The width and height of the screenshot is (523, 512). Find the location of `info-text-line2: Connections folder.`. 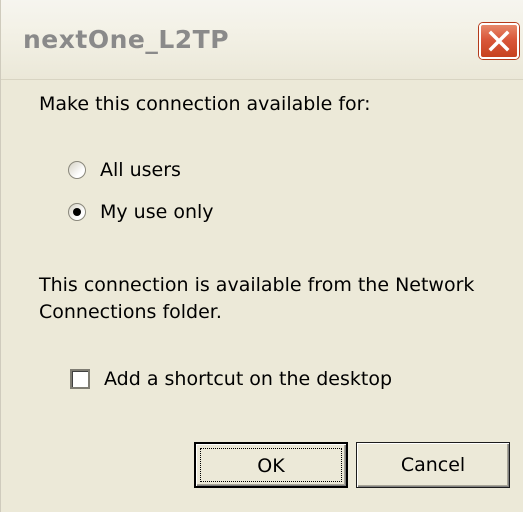

info-text-line2: Connections folder. is located at coordinates (130, 312).